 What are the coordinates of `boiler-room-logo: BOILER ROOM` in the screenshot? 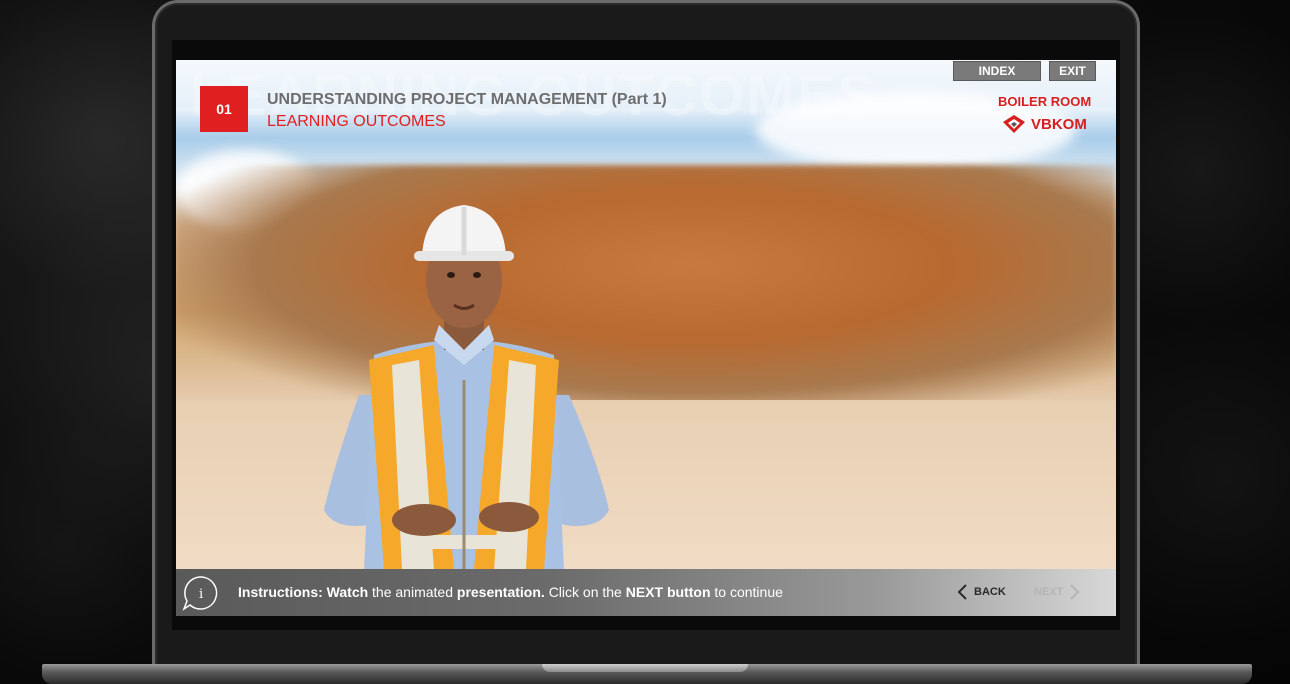 It's located at (1045, 101).